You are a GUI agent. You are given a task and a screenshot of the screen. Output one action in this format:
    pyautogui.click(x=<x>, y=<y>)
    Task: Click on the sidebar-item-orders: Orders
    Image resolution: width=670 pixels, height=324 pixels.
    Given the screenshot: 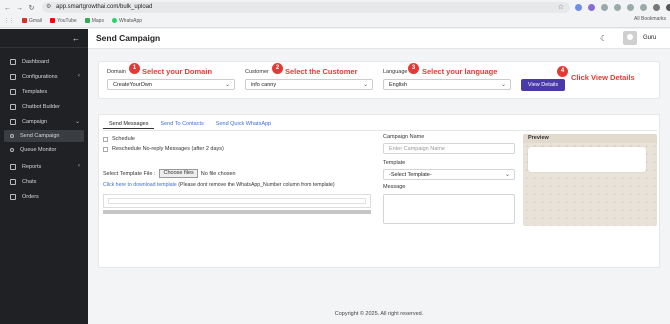 What is the action you would take?
    pyautogui.click(x=44, y=197)
    